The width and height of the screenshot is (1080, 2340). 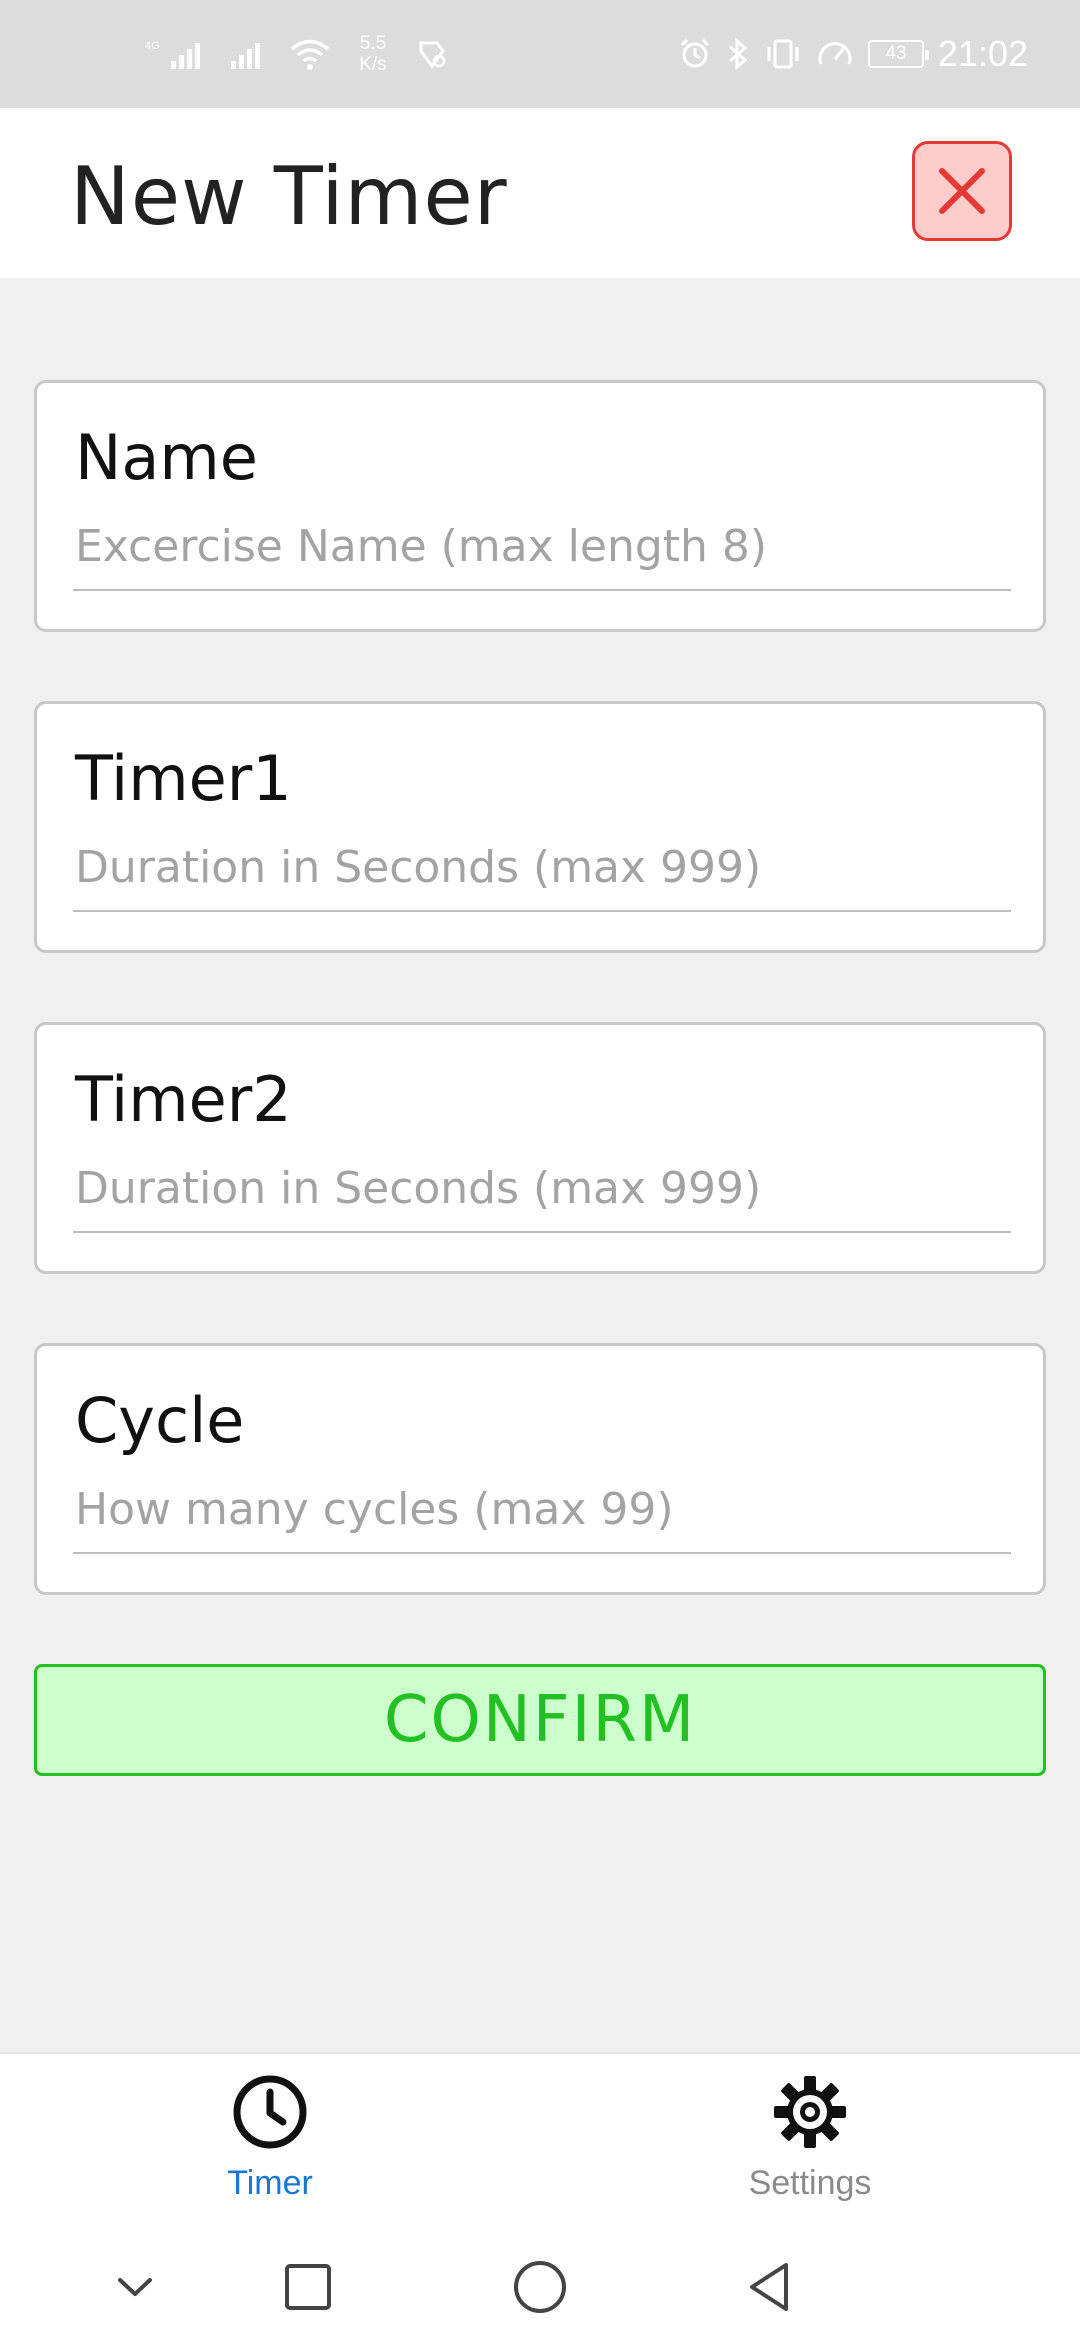 What do you see at coordinates (540, 54) in the screenshot?
I see `status-bar: 4G 5.5 K/s 43 21:02` at bounding box center [540, 54].